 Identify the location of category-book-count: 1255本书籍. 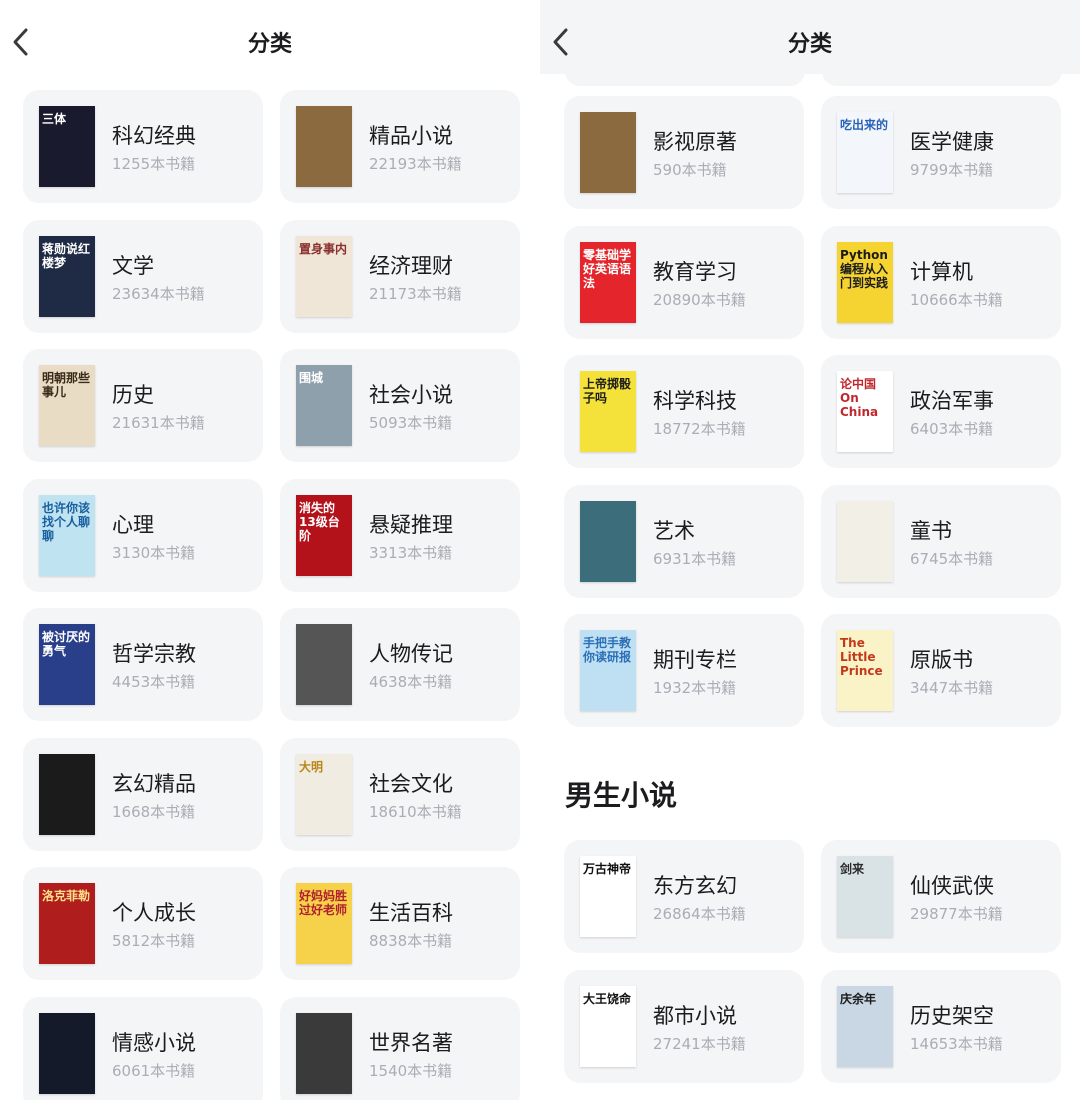
(154, 164).